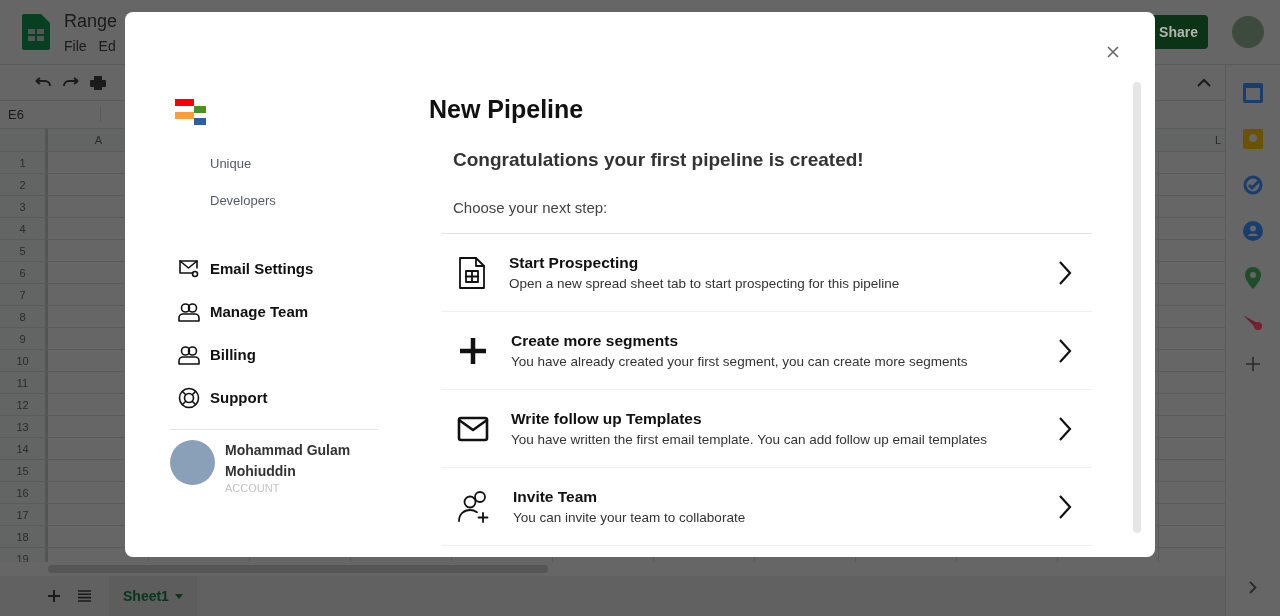 This screenshot has height=616, width=1280. Describe the element at coordinates (472, 272) in the screenshot. I see `spreadsheet-icon` at that location.